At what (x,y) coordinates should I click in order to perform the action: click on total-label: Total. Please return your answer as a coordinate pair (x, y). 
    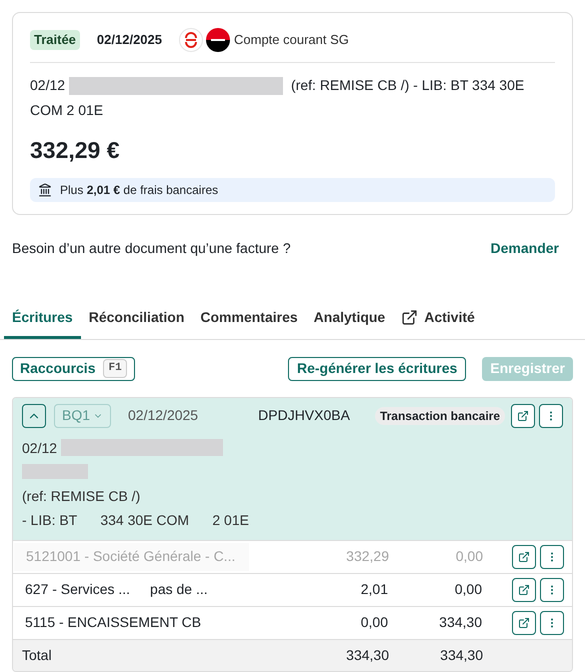
    Looking at the image, I should click on (37, 655).